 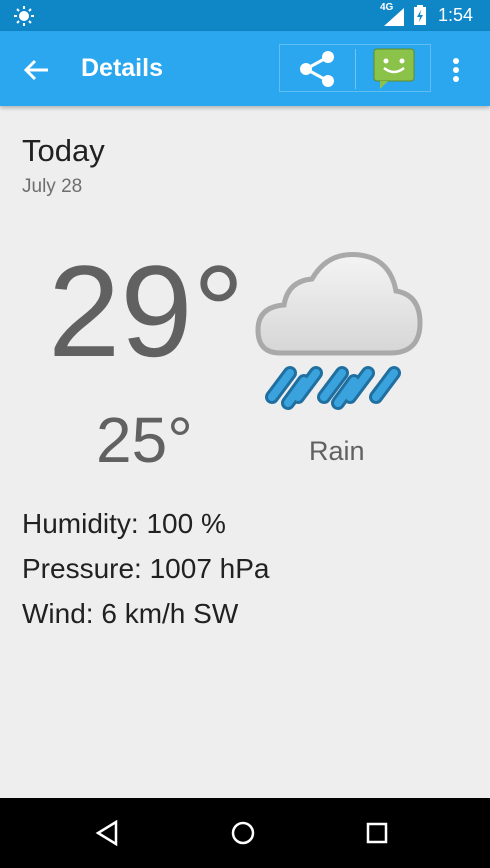 I want to click on page-title: Details, so click(x=122, y=68).